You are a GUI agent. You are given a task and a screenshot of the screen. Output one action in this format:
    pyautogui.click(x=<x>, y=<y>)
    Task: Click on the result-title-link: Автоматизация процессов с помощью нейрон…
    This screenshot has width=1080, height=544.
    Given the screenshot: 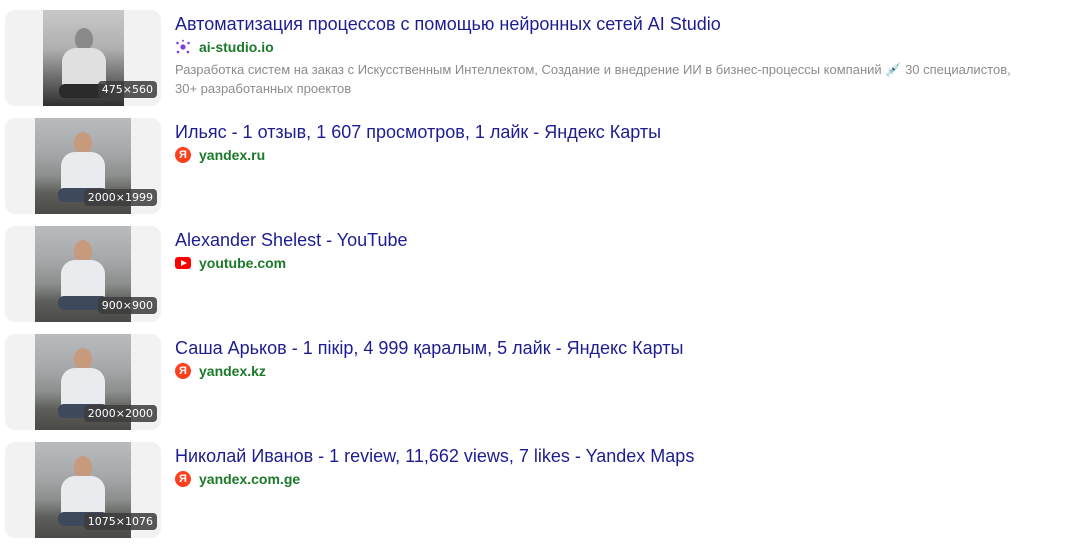 What is the action you would take?
    pyautogui.click(x=448, y=24)
    